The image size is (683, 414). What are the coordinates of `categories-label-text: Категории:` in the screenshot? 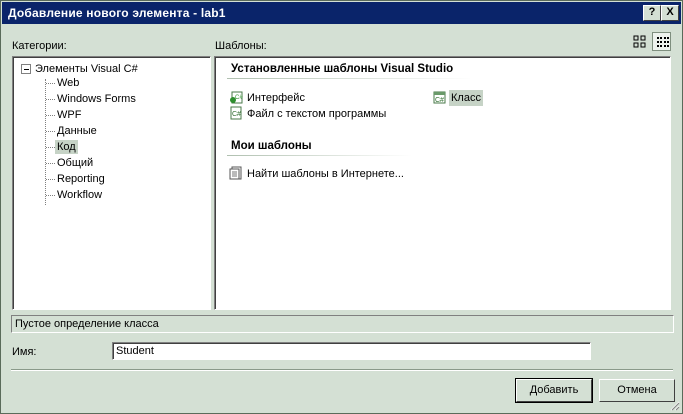 It's located at (39, 46).